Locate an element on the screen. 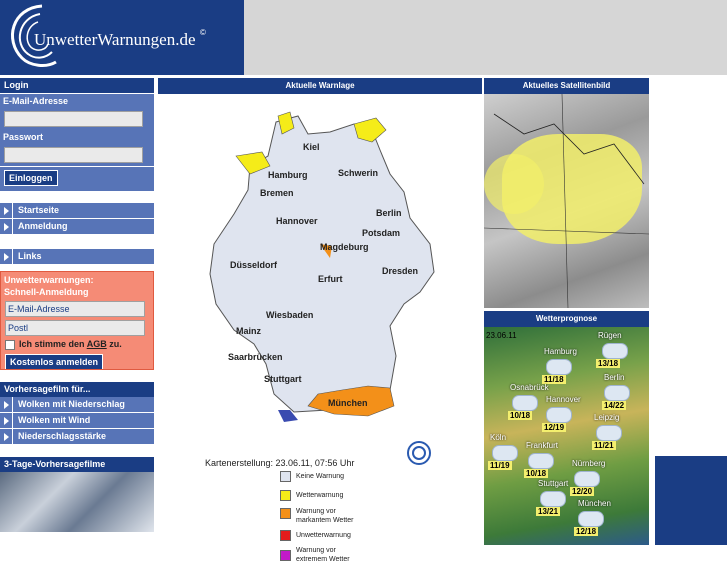  city-saarbruecken: Saarbrücken is located at coordinates (255, 357).